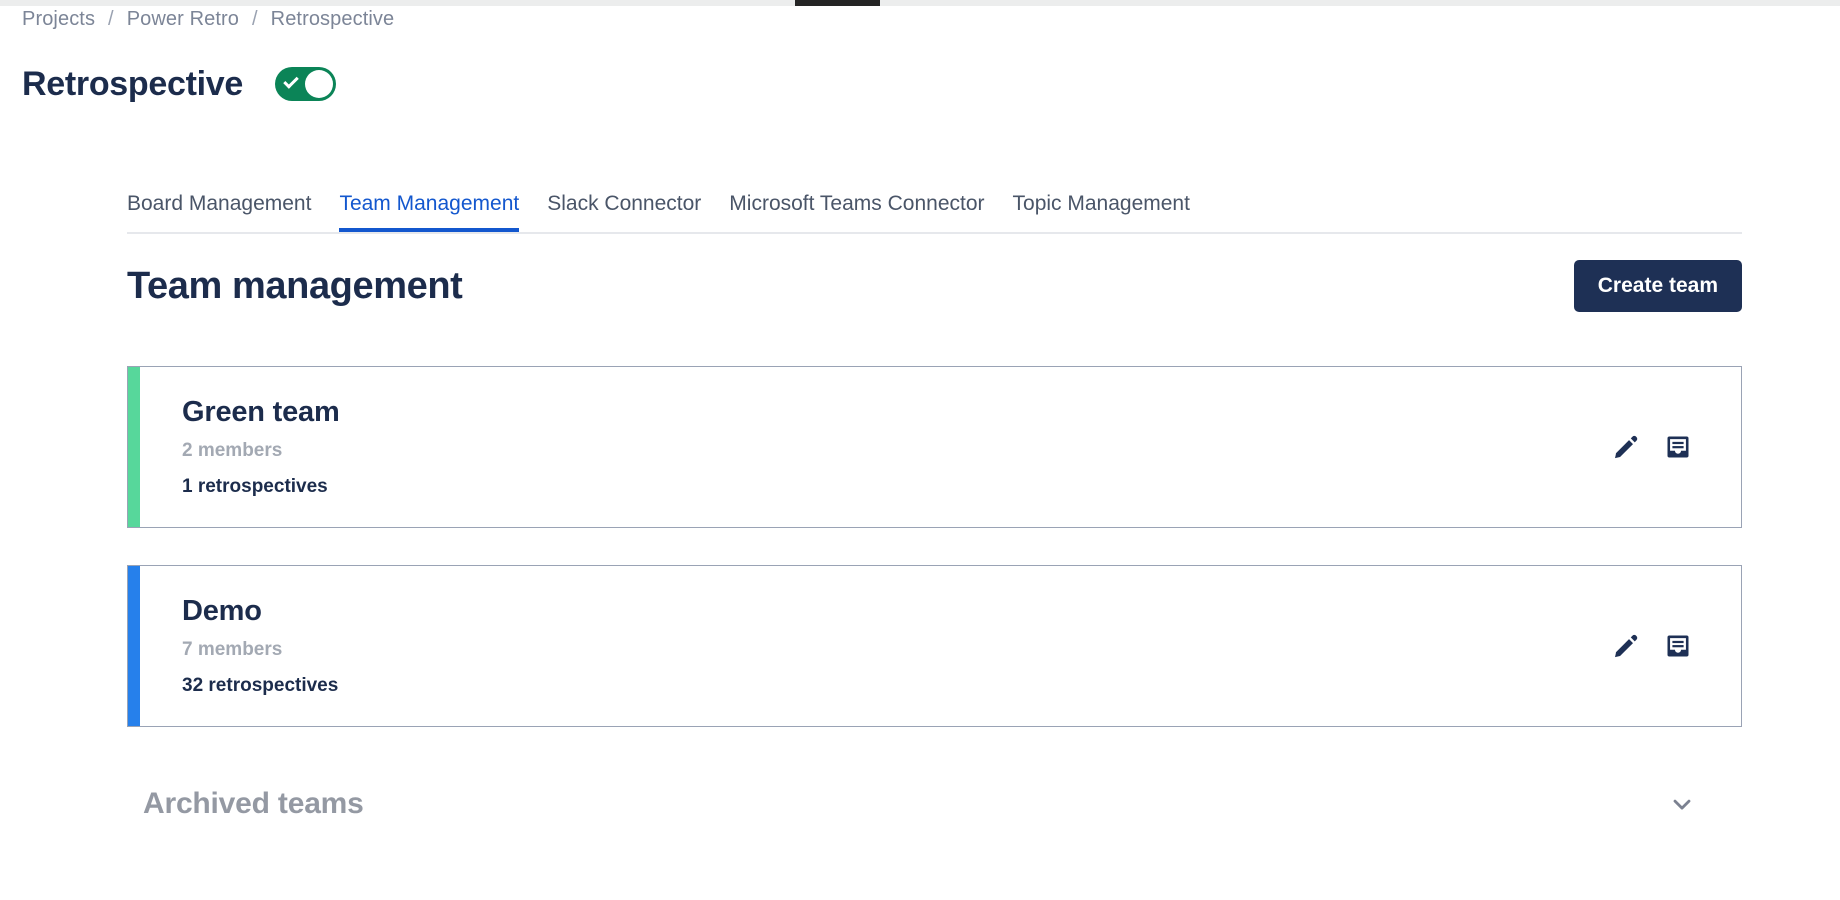 The height and width of the screenshot is (900, 1840). I want to click on breadcrumb: Projects / Power Retro / Retrospective, so click(208, 19).